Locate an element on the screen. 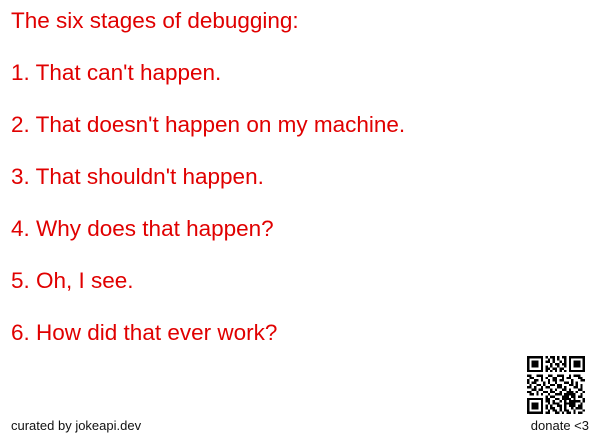  joke-line-4: 4. Why does that happen? is located at coordinates (142, 228).